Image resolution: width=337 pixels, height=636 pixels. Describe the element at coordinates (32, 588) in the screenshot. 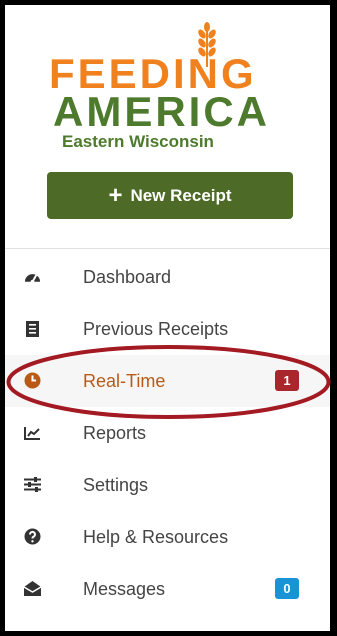

I see `envelope-open-icon` at that location.